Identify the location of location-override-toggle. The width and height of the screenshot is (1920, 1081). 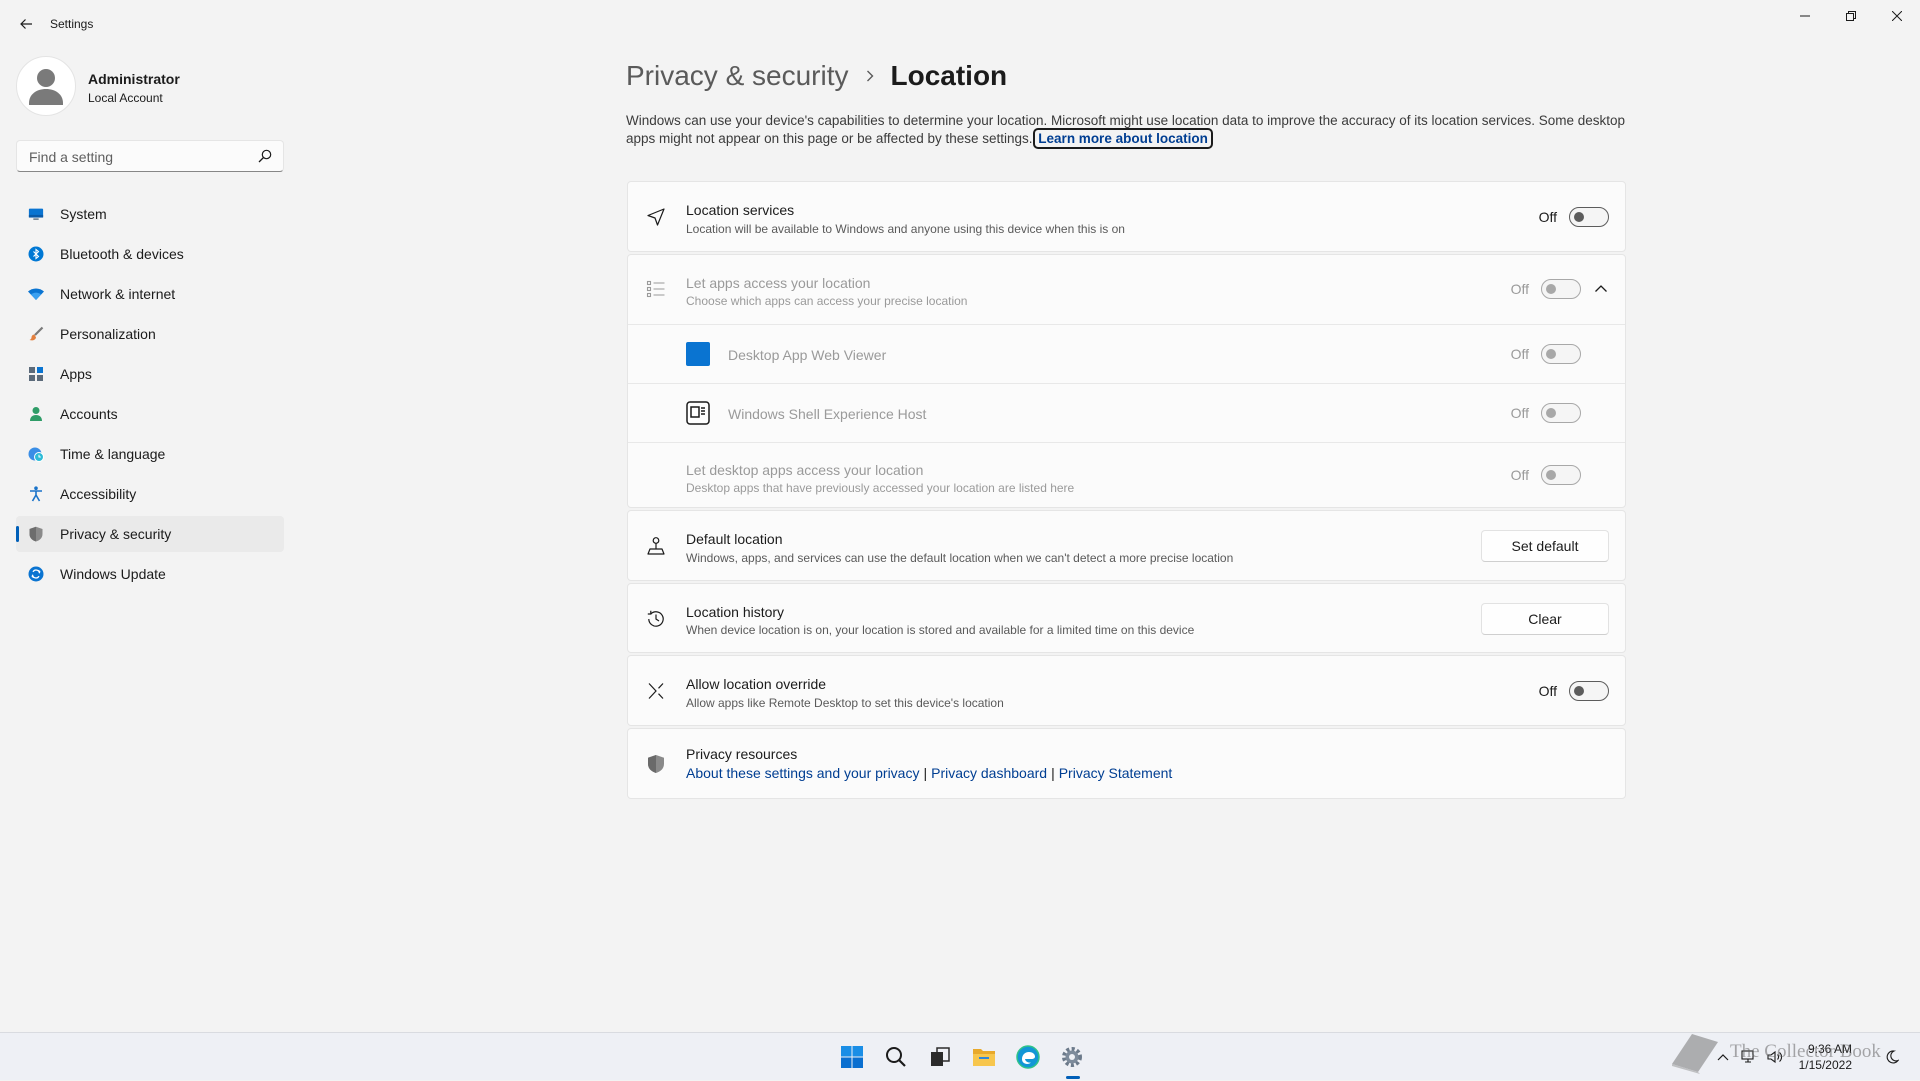
(1589, 691).